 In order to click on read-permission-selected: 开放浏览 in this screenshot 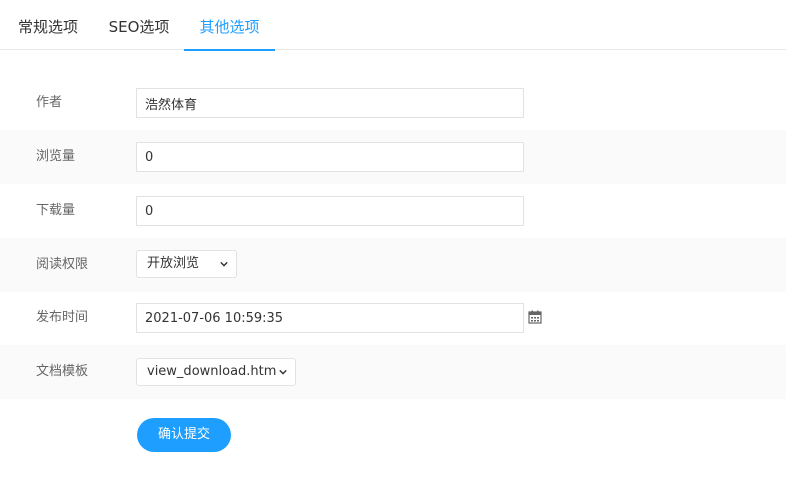, I will do `click(173, 263)`.